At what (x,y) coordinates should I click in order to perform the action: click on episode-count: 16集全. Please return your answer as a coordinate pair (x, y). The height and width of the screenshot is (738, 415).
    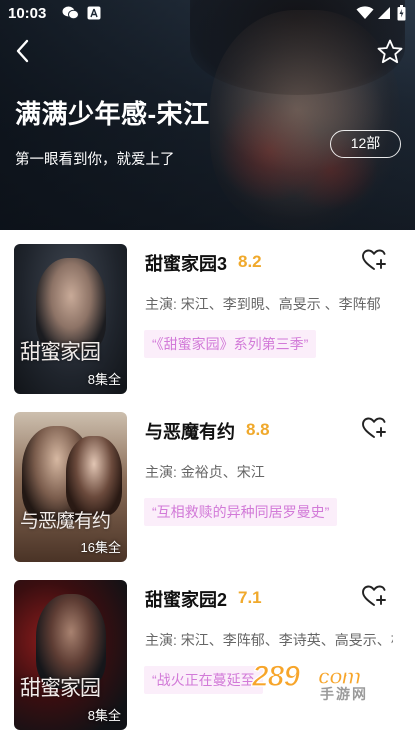
    Looking at the image, I should click on (100, 547).